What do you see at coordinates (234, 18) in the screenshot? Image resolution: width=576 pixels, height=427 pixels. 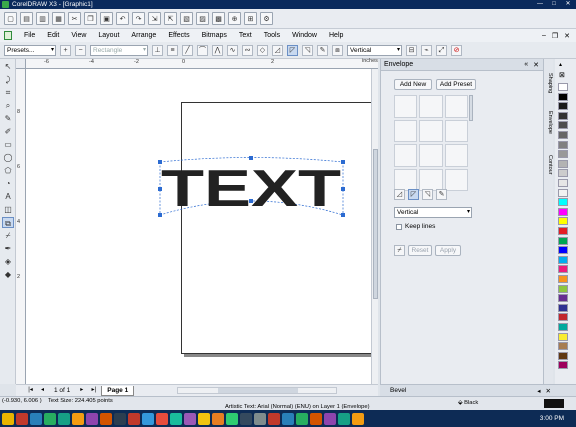 I see `zoom-level-icon: ⊕` at bounding box center [234, 18].